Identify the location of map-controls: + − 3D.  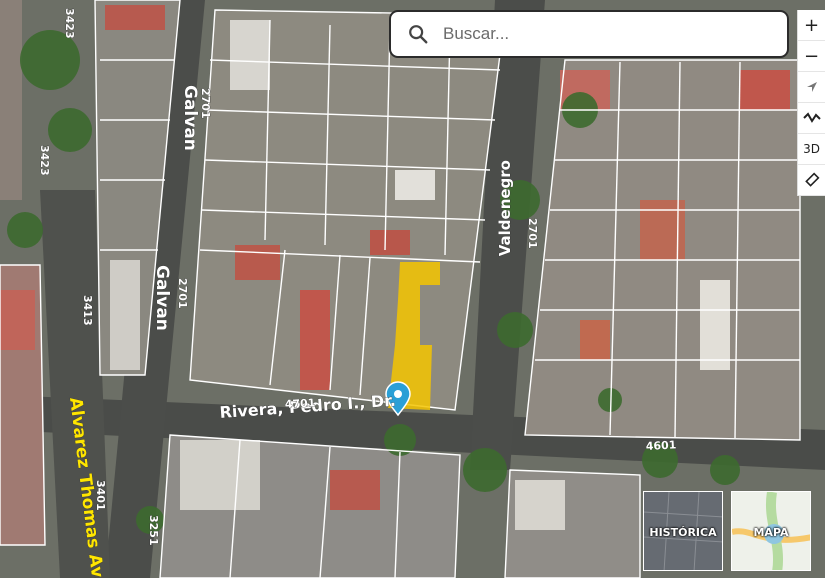
(811, 103).